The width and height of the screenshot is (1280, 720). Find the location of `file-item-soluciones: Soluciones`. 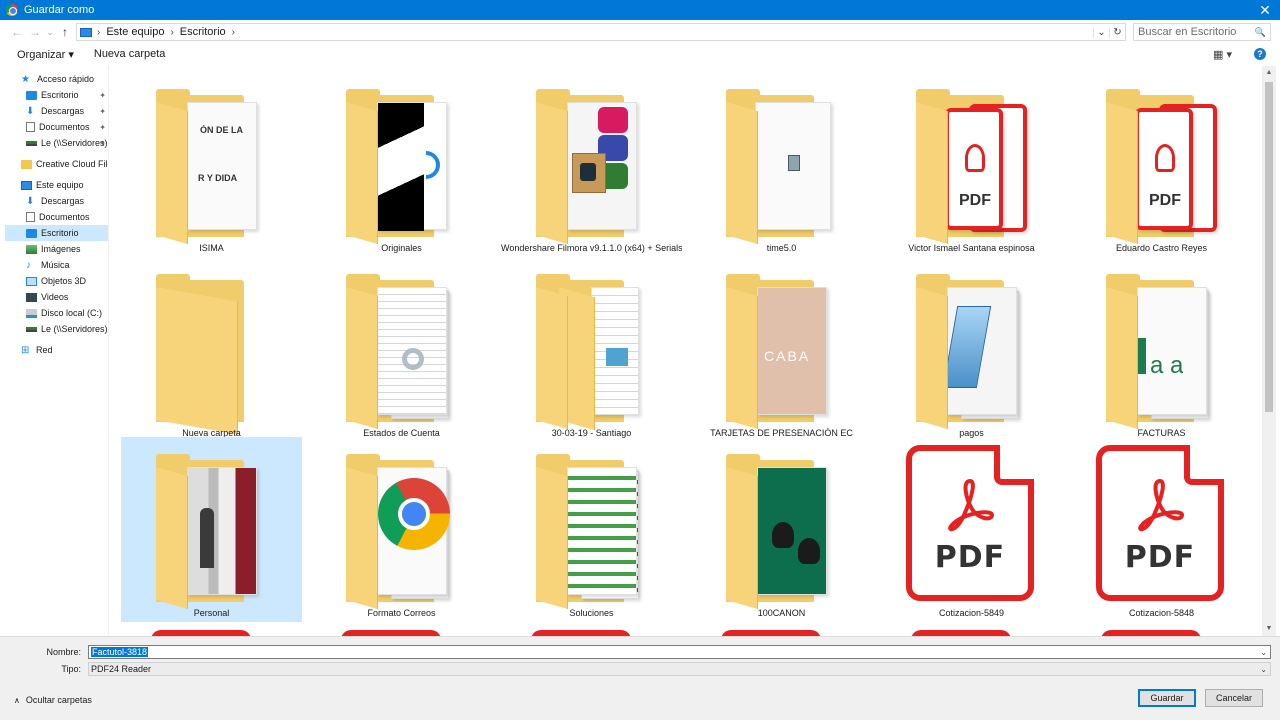

file-item-soluciones: Soluciones is located at coordinates (591, 529).